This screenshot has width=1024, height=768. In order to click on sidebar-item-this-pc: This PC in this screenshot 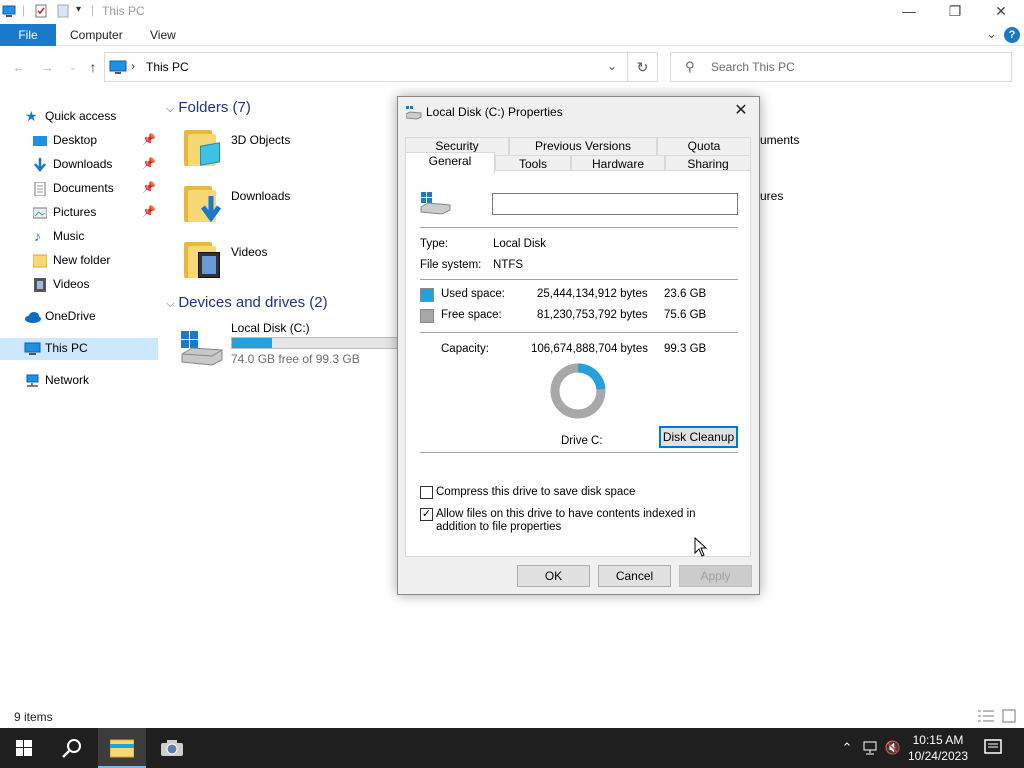, I will do `click(79, 349)`.